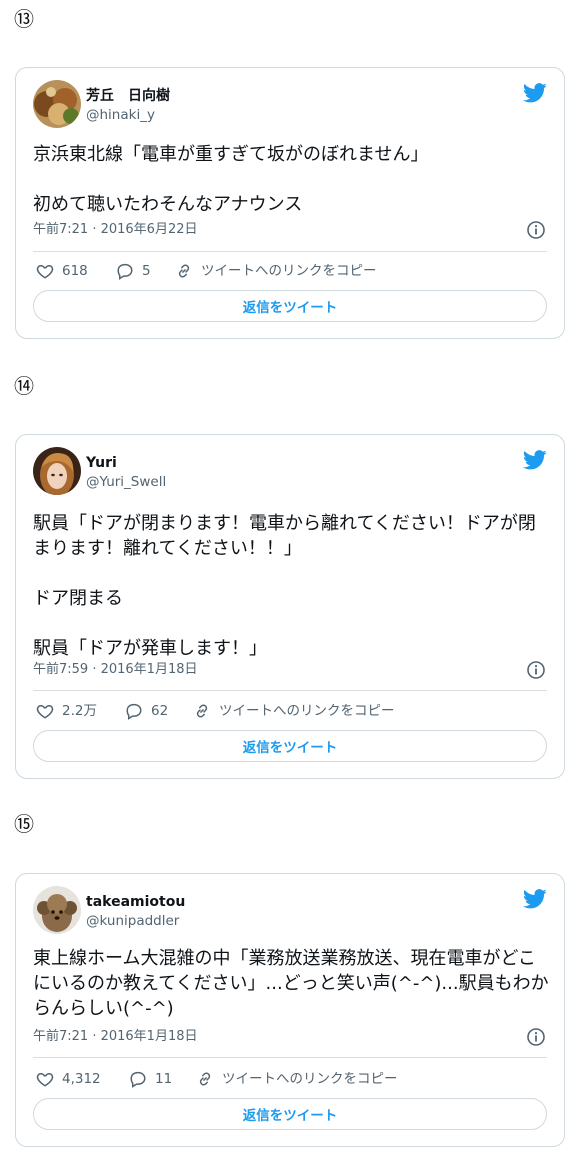 Image resolution: width=579 pixels, height=1161 pixels. I want to click on like-count: 4,312, so click(81, 1079).